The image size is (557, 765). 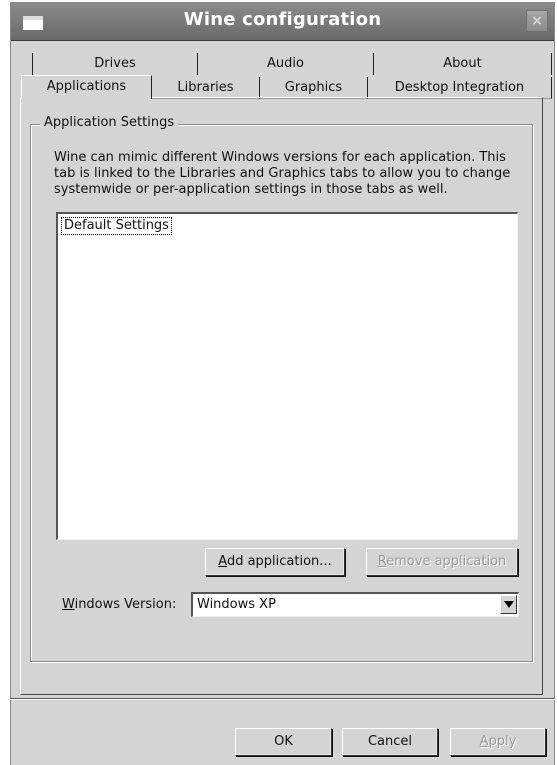 What do you see at coordinates (355, 604) in the screenshot?
I see `windows-version-select: Windows XP` at bounding box center [355, 604].